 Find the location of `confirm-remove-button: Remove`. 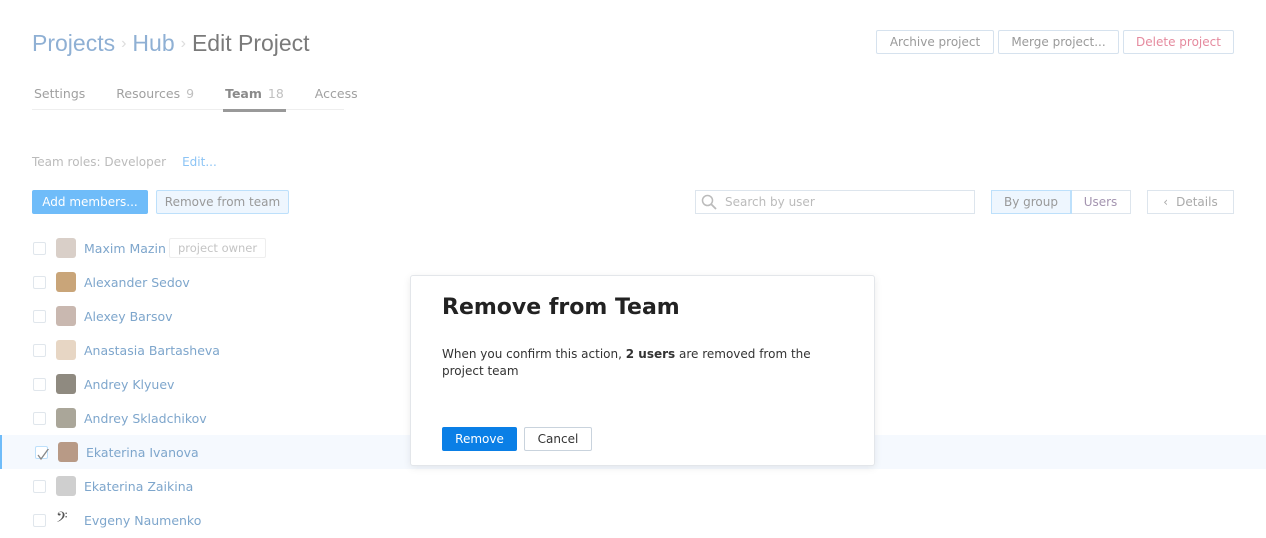

confirm-remove-button: Remove is located at coordinates (479, 439).